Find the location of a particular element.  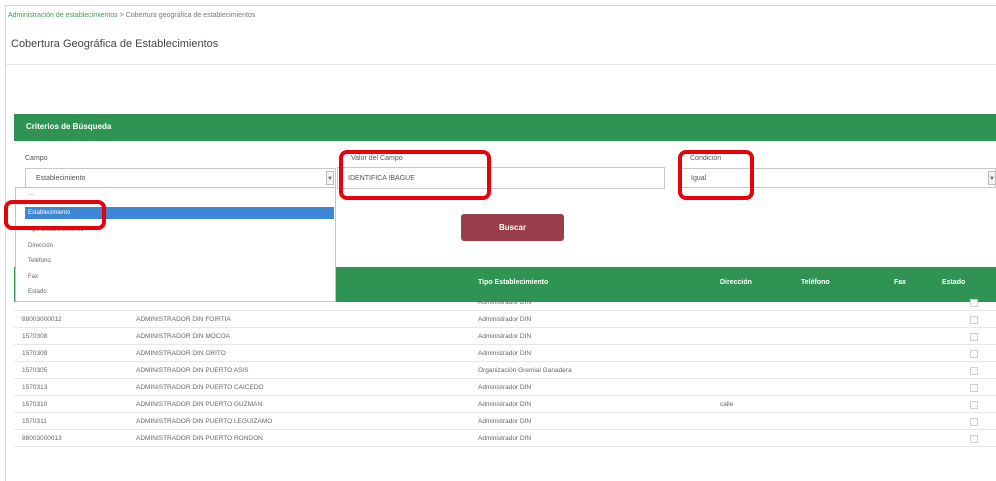

highlight-condicion-field is located at coordinates (716, 175).